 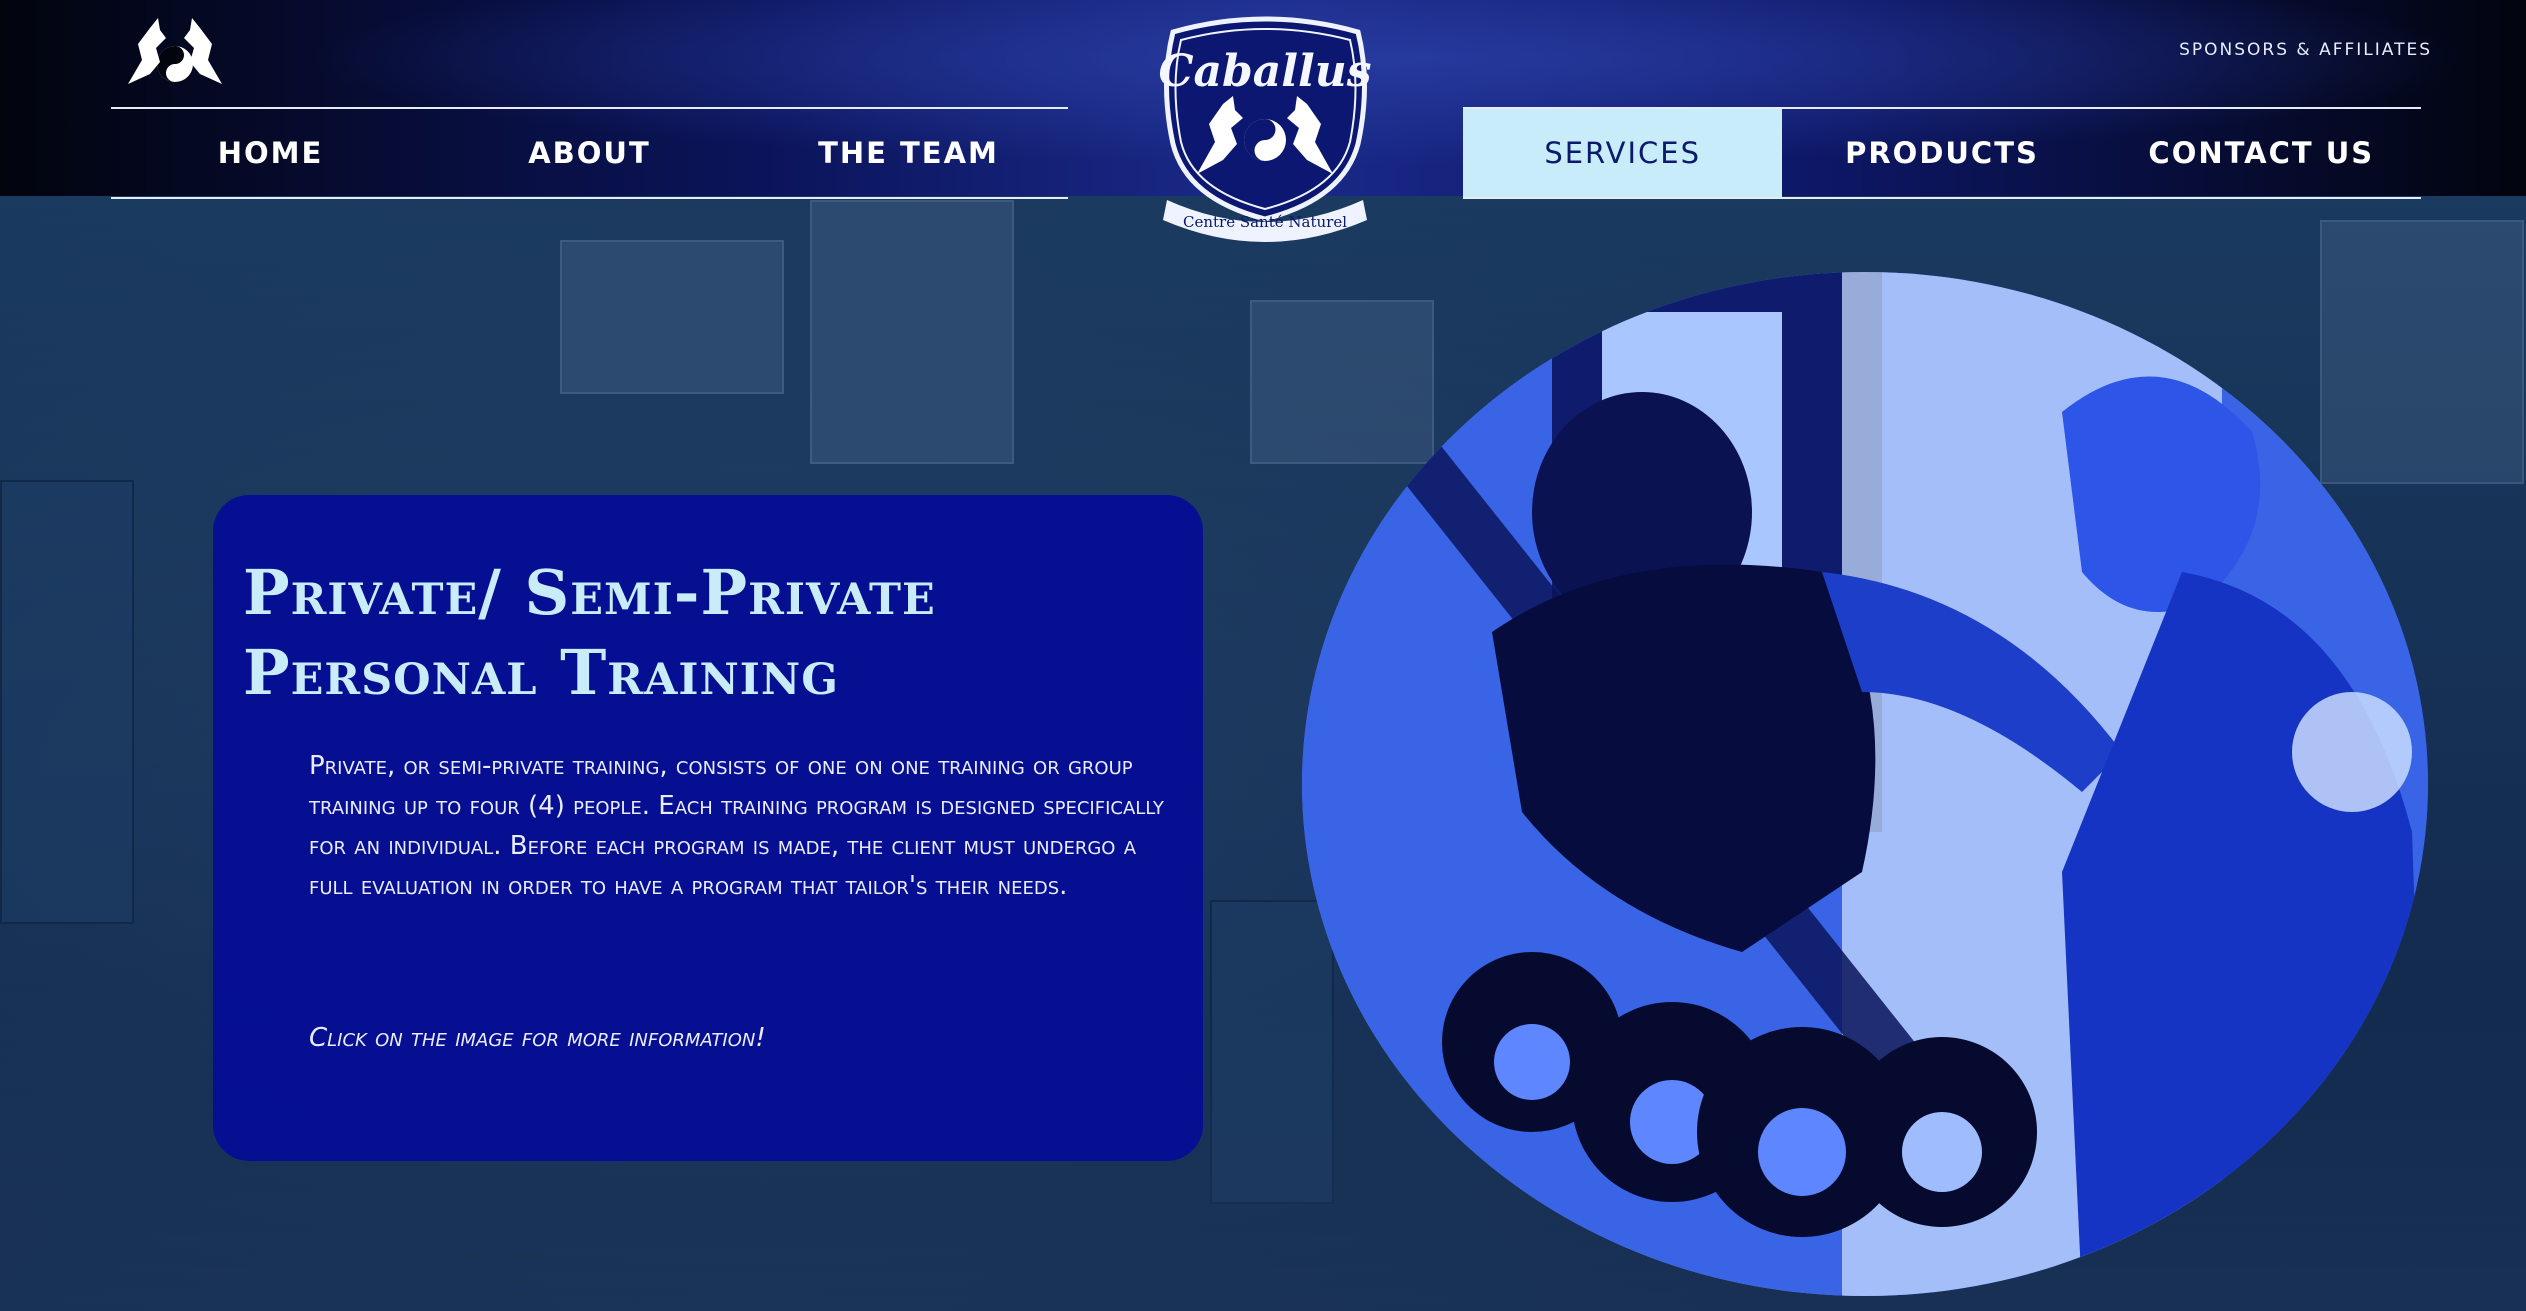 I want to click on bg-shelf, so click(x=67, y=702).